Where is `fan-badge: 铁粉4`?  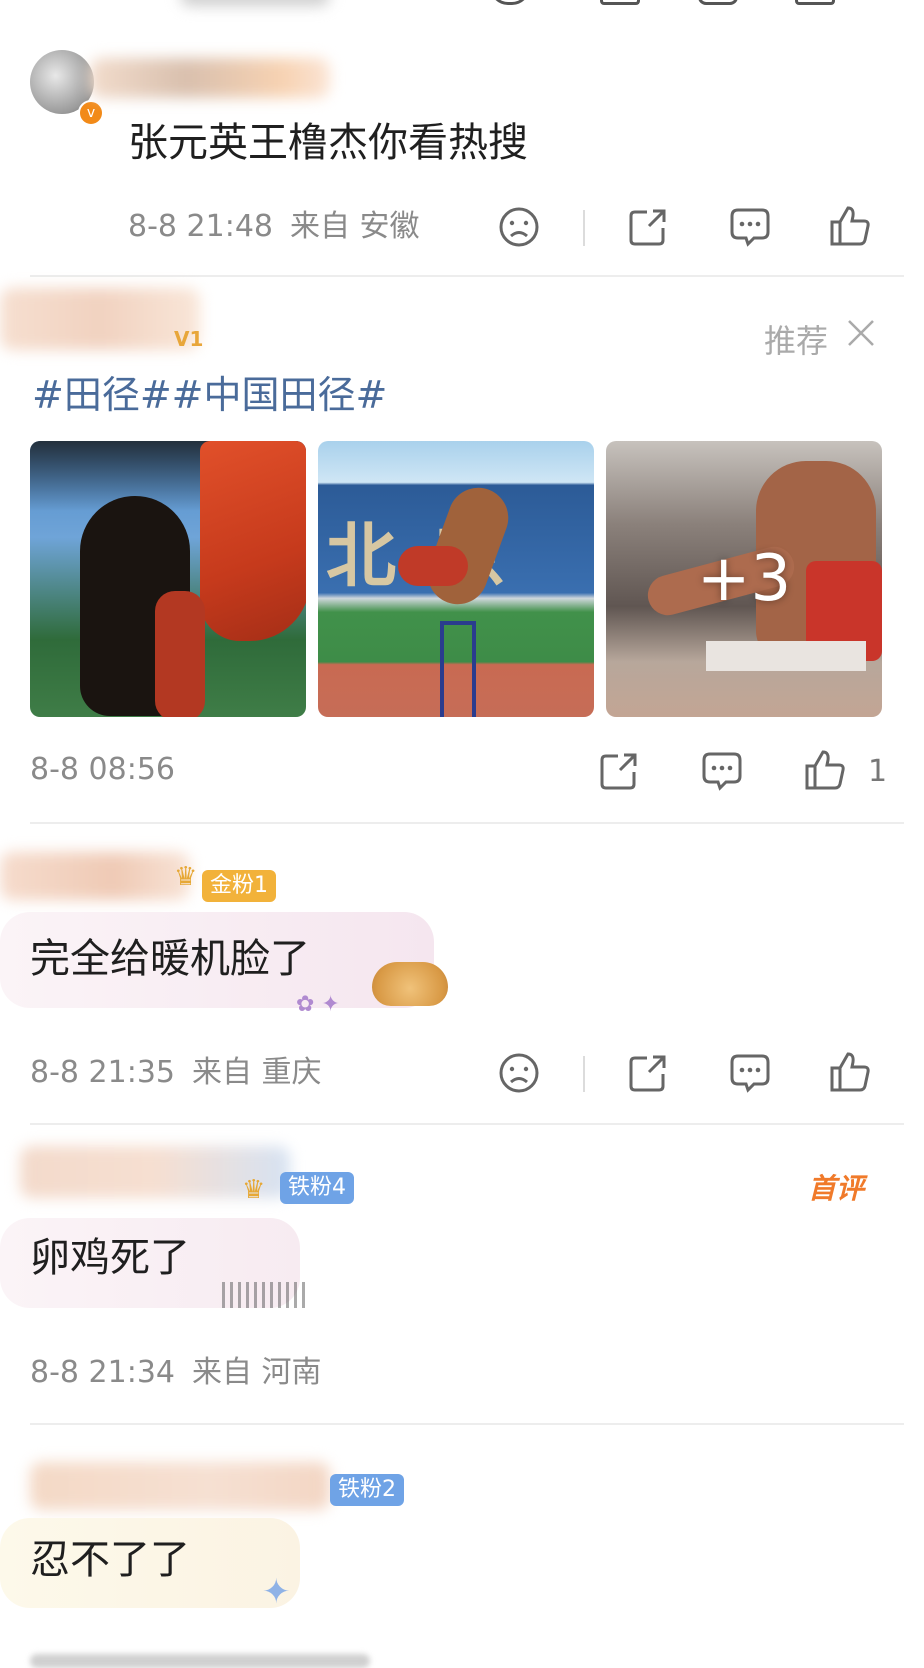
fan-badge: 铁粉4 is located at coordinates (317, 1188).